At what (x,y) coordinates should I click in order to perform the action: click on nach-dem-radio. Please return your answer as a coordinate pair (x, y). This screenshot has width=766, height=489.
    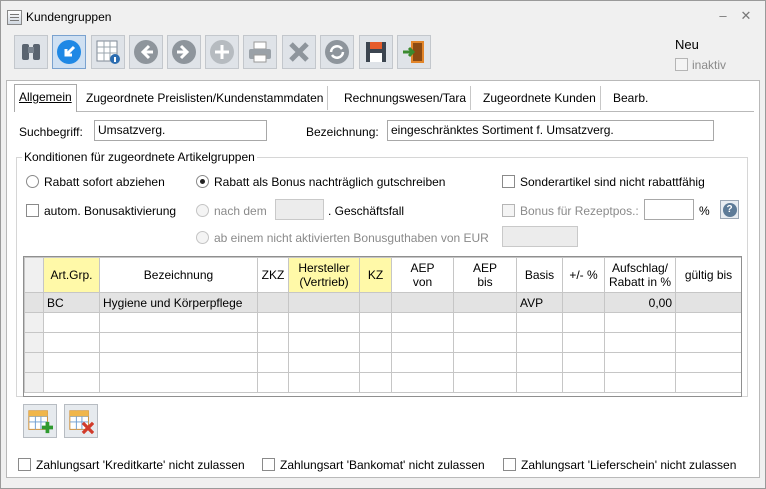
    Looking at the image, I should click on (202, 210).